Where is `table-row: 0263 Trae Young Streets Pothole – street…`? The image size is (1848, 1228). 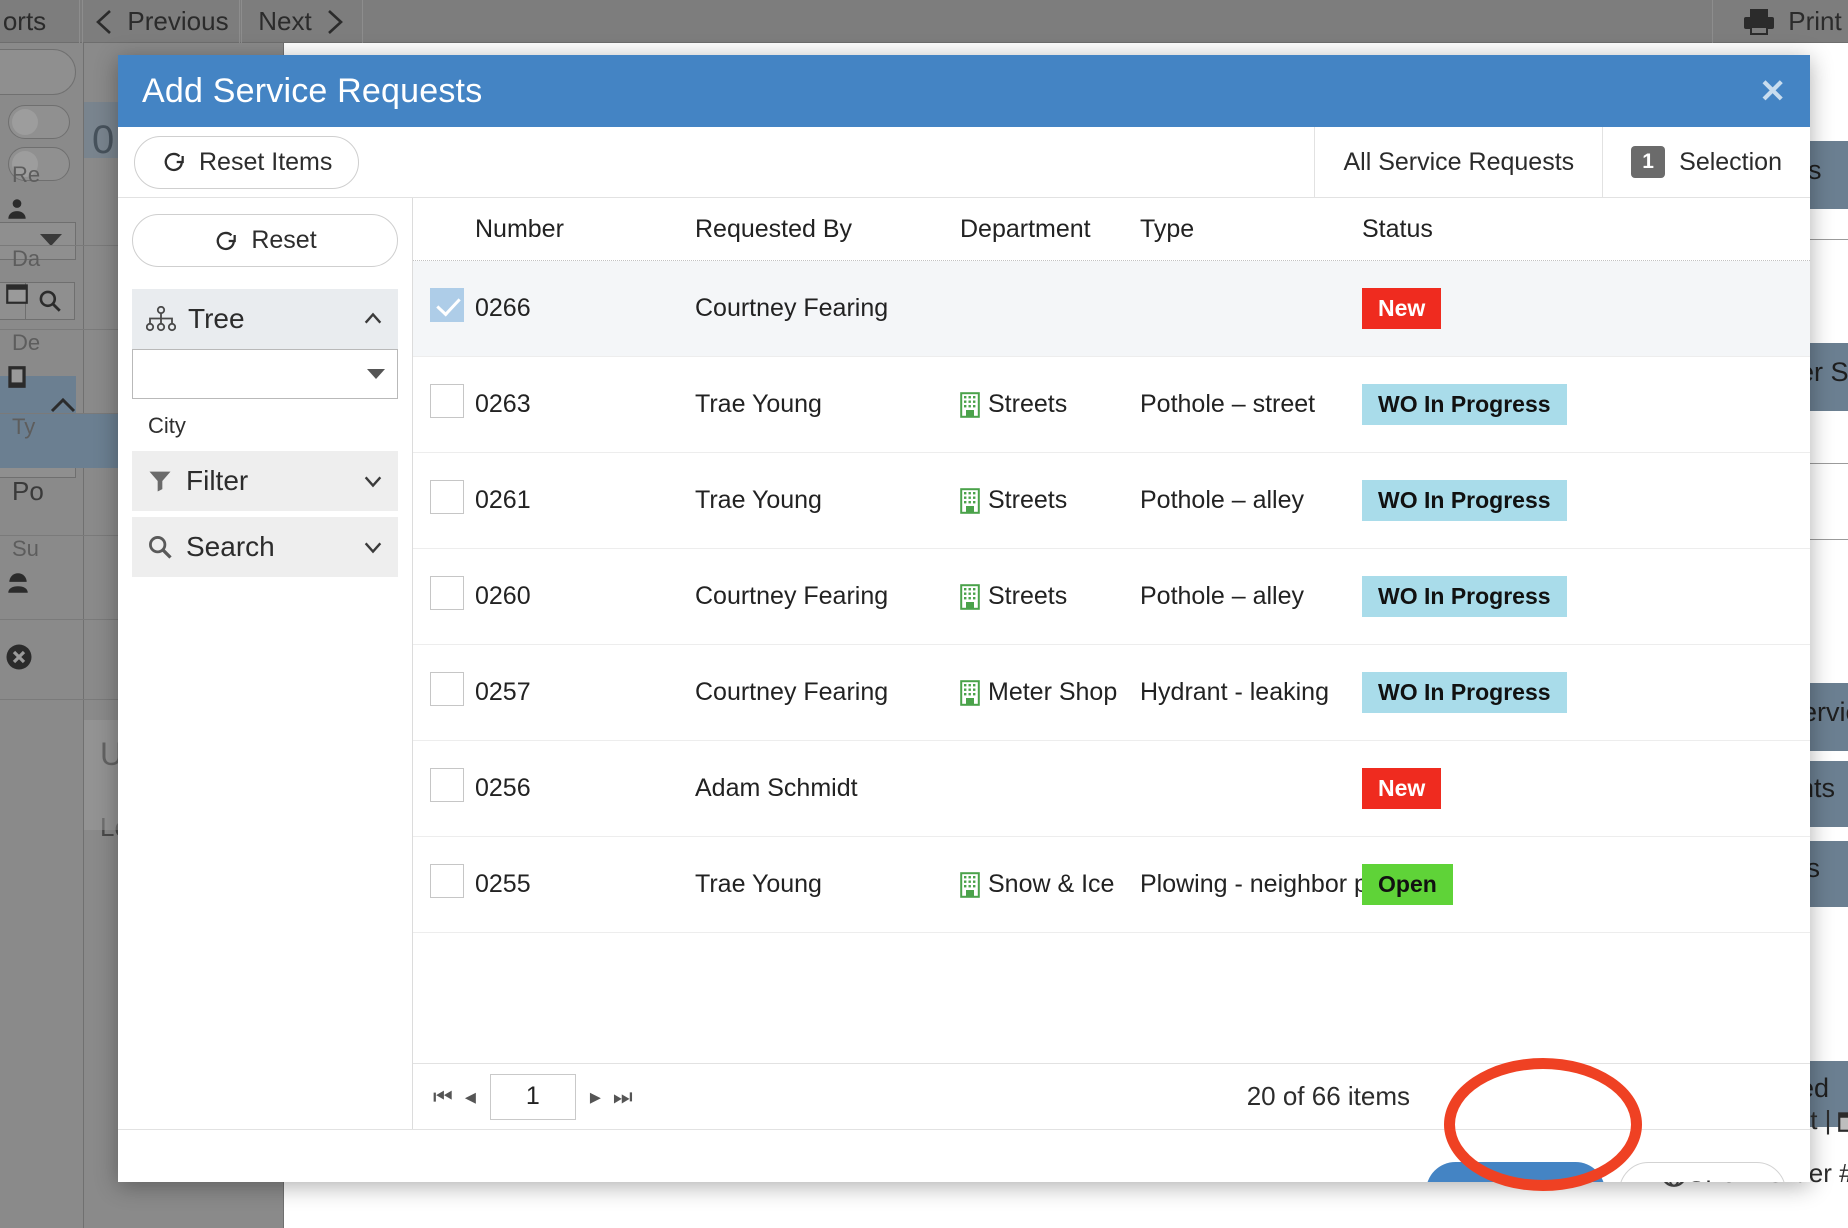
table-row: 0263 Trae Young Streets Pothole – street… is located at coordinates (1111, 405).